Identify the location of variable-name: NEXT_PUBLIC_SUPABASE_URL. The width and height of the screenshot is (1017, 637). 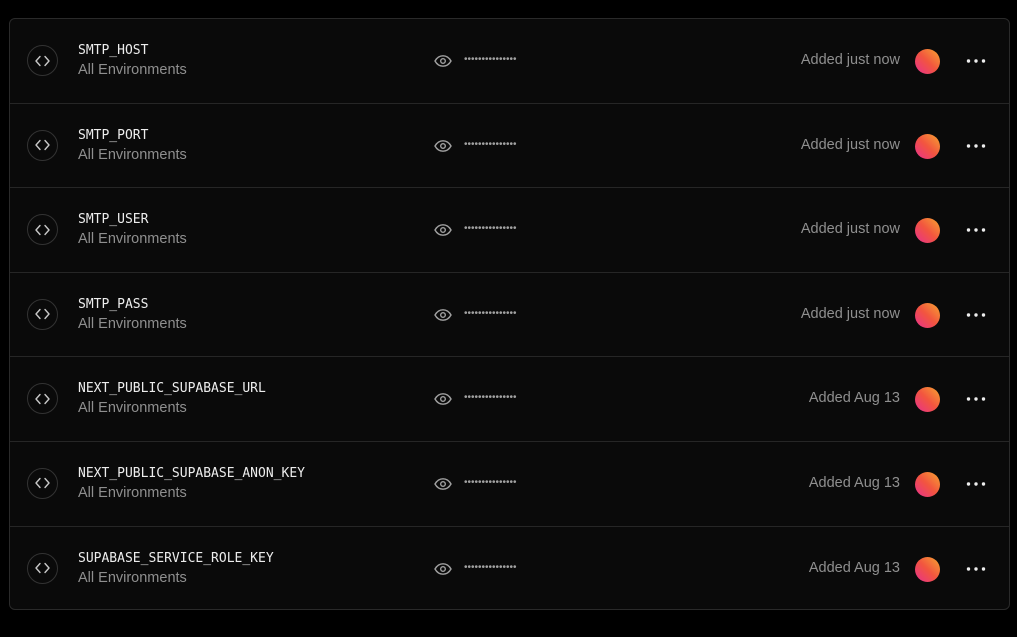
(172, 389).